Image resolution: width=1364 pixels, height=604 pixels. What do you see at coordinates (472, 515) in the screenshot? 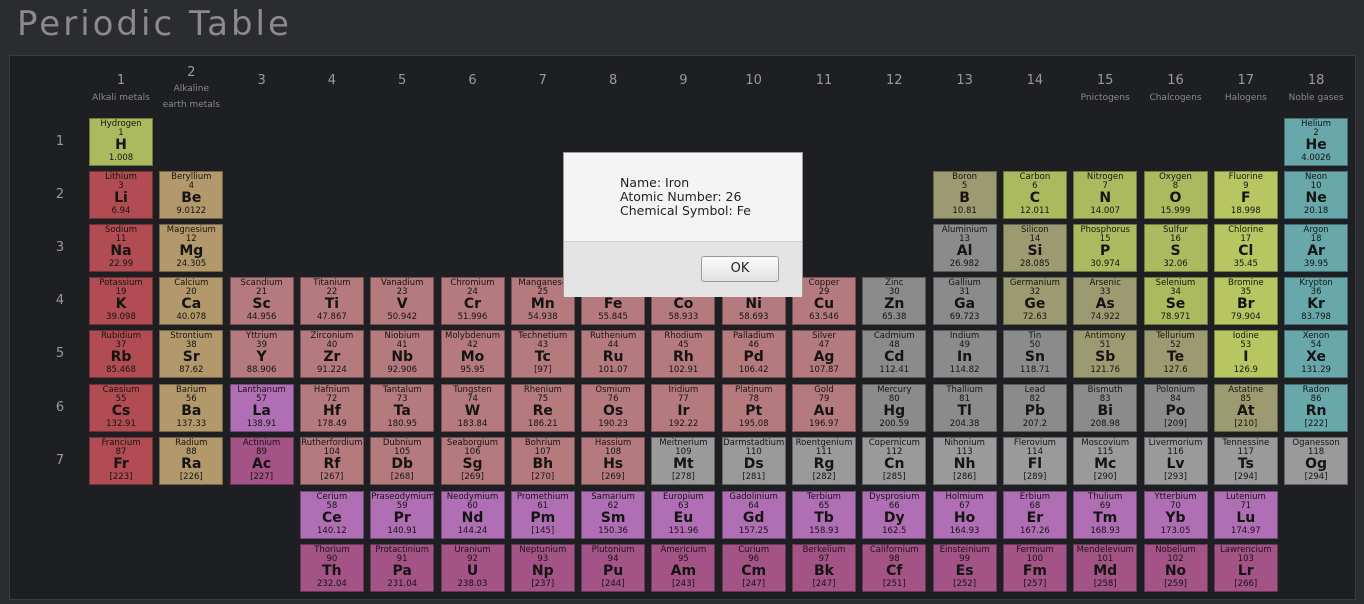
I see `element-neodymium: Neodymium 60 Nd 144.24` at bounding box center [472, 515].